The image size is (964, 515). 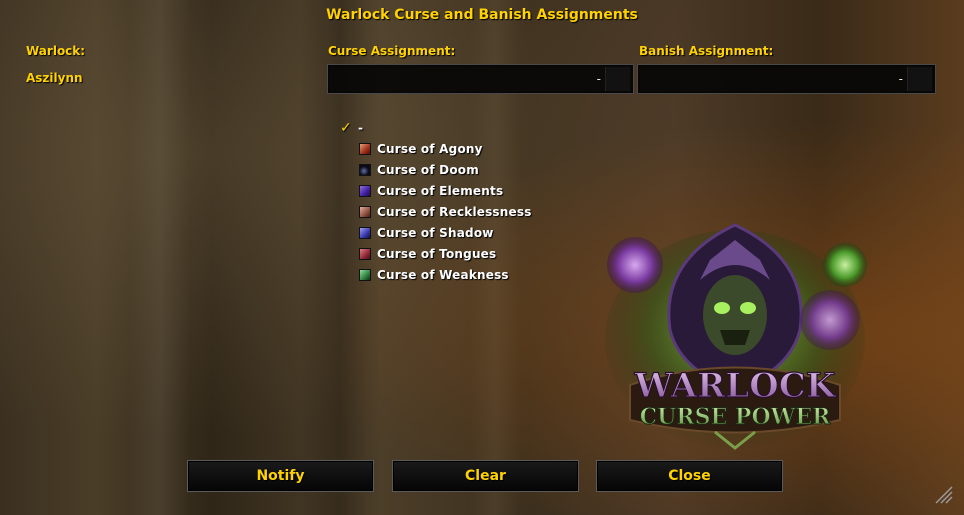 What do you see at coordinates (365, 232) in the screenshot?
I see `curse-of-shadow-icon` at bounding box center [365, 232].